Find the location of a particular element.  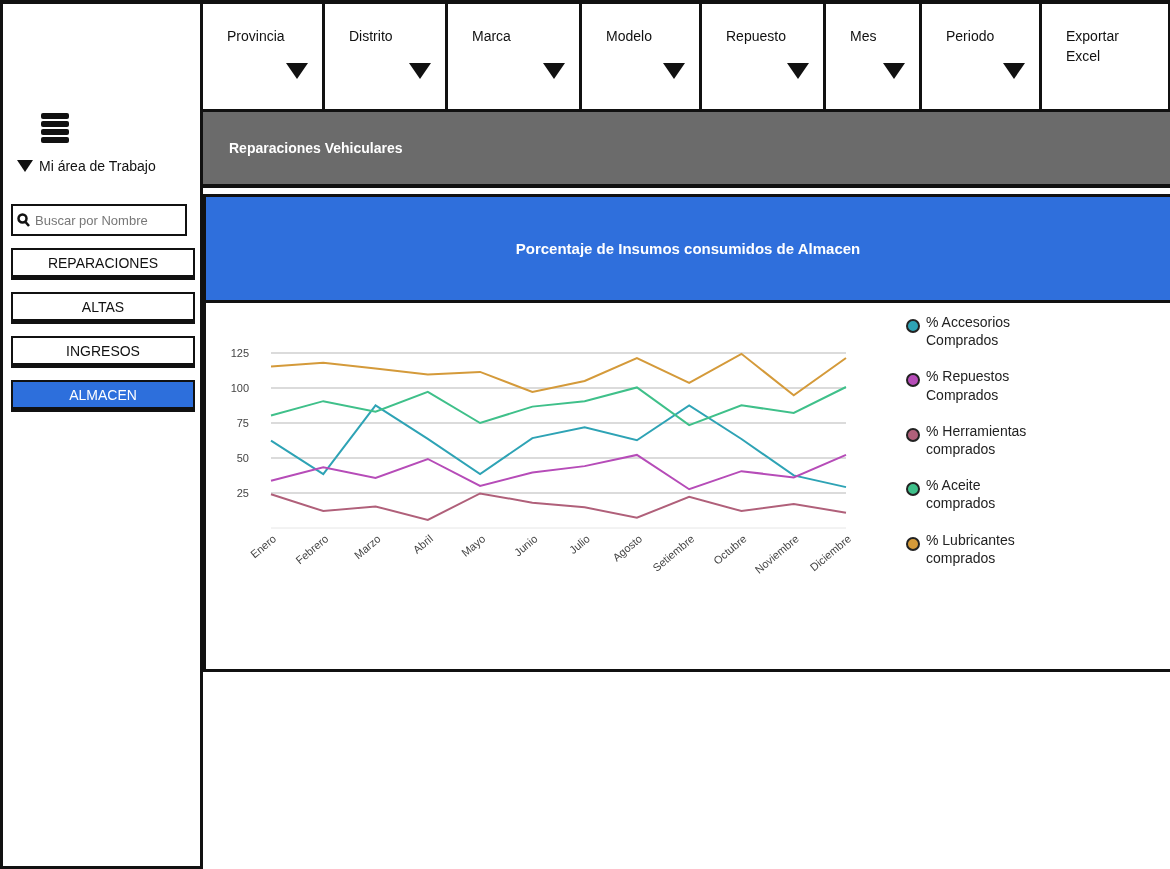

axis-tick-label: 100 is located at coordinates (239, 388).